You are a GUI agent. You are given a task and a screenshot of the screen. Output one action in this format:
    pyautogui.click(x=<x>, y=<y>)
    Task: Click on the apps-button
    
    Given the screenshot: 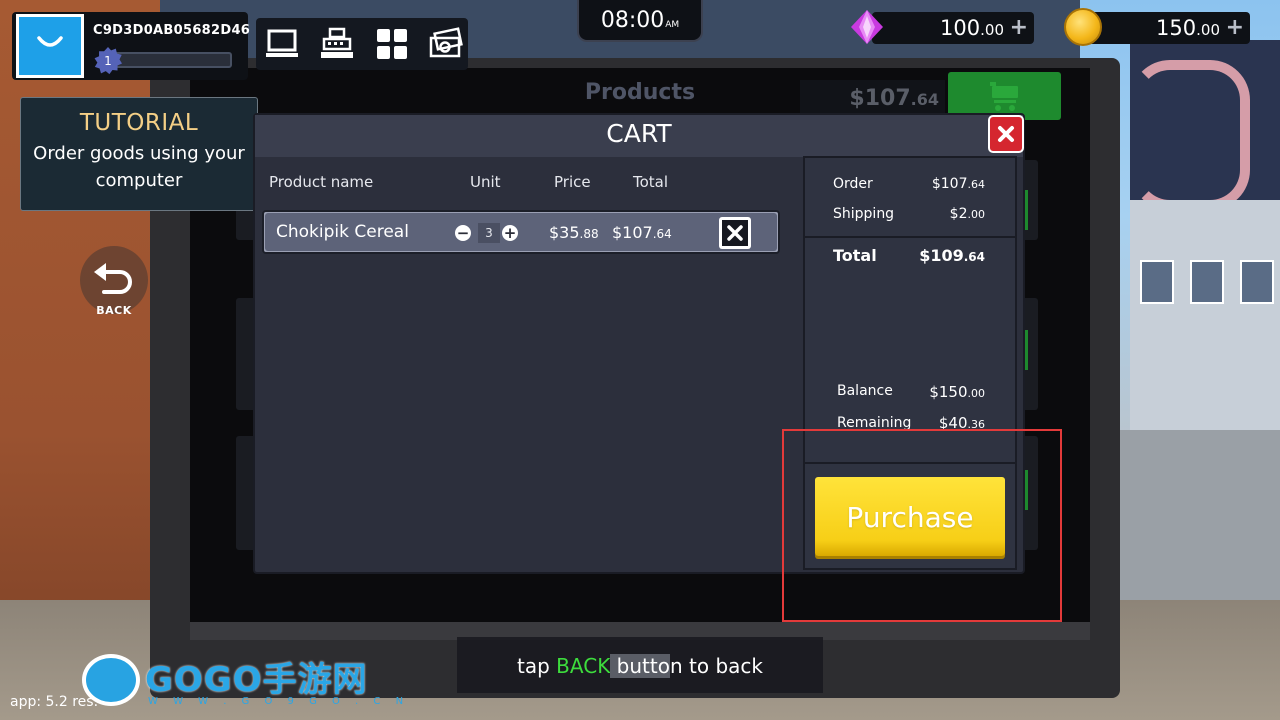 What is the action you would take?
    pyautogui.click(x=392, y=44)
    